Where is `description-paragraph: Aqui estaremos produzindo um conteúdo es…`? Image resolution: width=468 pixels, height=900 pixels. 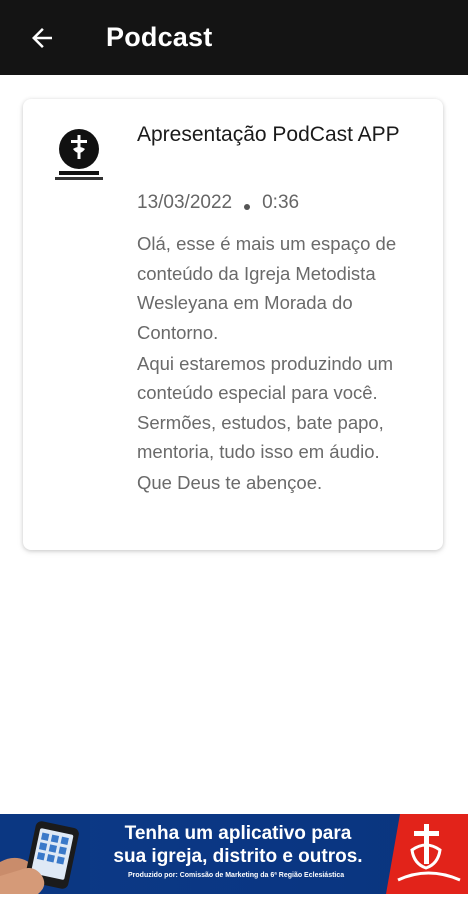 description-paragraph: Aqui estaremos produzindo um conteúdo es… is located at coordinates (265, 407).